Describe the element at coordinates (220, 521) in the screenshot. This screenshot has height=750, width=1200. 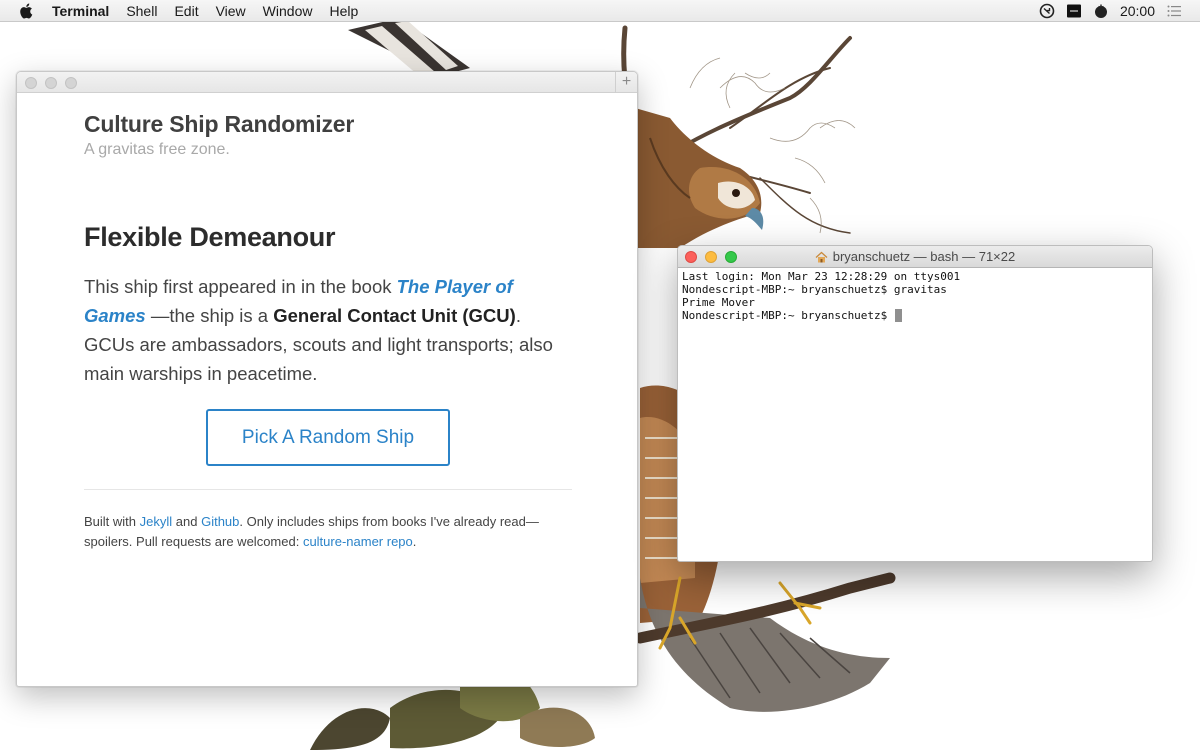
I see `github-link: Github` at that location.